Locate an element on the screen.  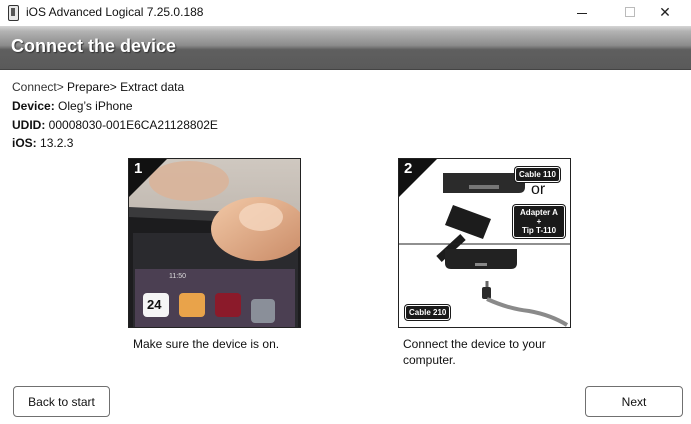
back-to-start-button: Back to start is located at coordinates (61, 401).